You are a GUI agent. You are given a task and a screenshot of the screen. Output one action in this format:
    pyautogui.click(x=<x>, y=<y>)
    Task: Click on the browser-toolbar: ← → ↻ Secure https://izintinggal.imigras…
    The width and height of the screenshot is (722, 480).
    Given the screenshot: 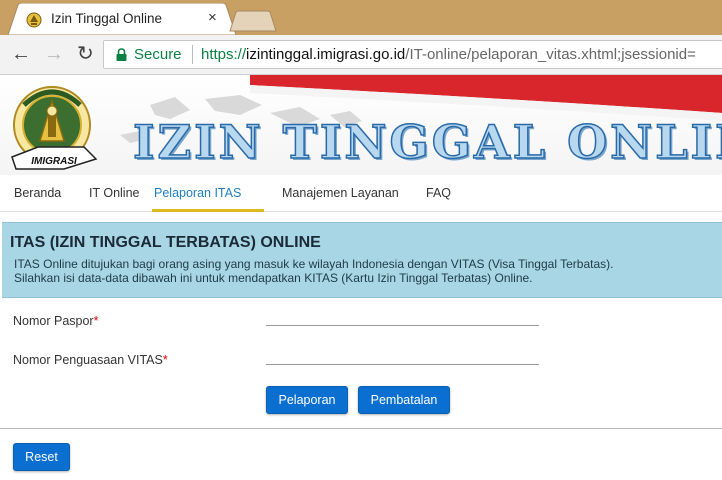 What is the action you would take?
    pyautogui.click(x=361, y=55)
    